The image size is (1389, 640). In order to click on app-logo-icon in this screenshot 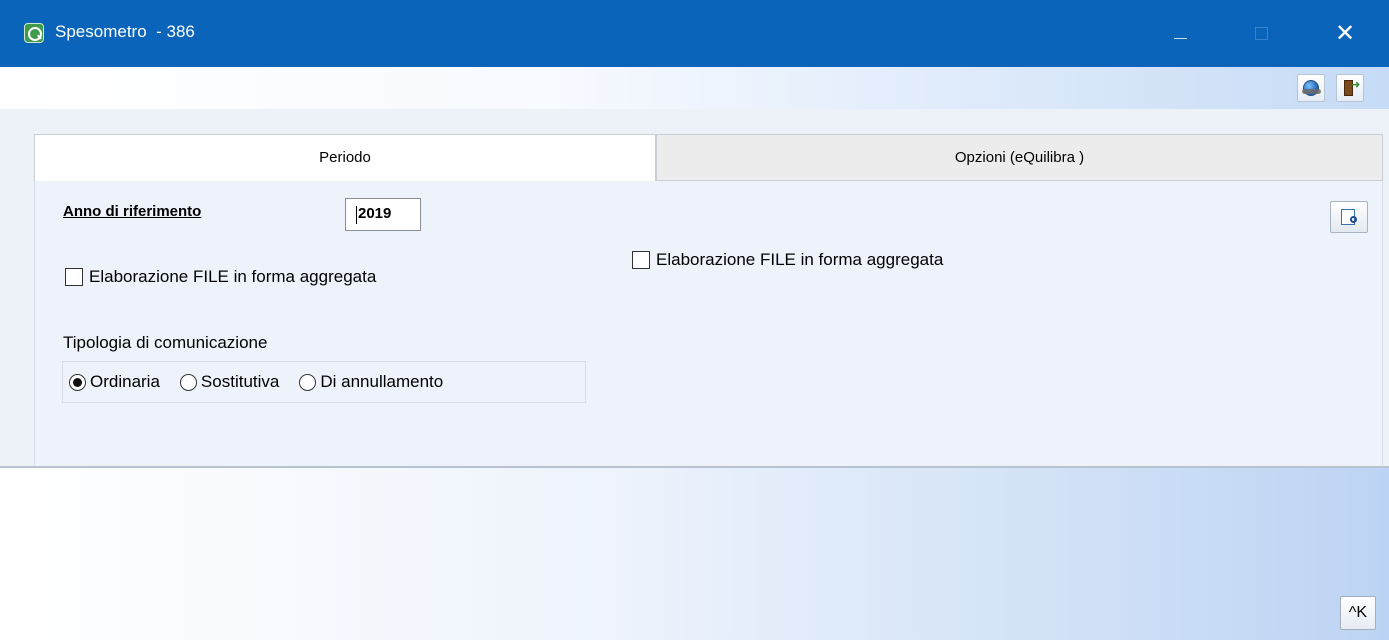, I will do `click(34, 33)`.